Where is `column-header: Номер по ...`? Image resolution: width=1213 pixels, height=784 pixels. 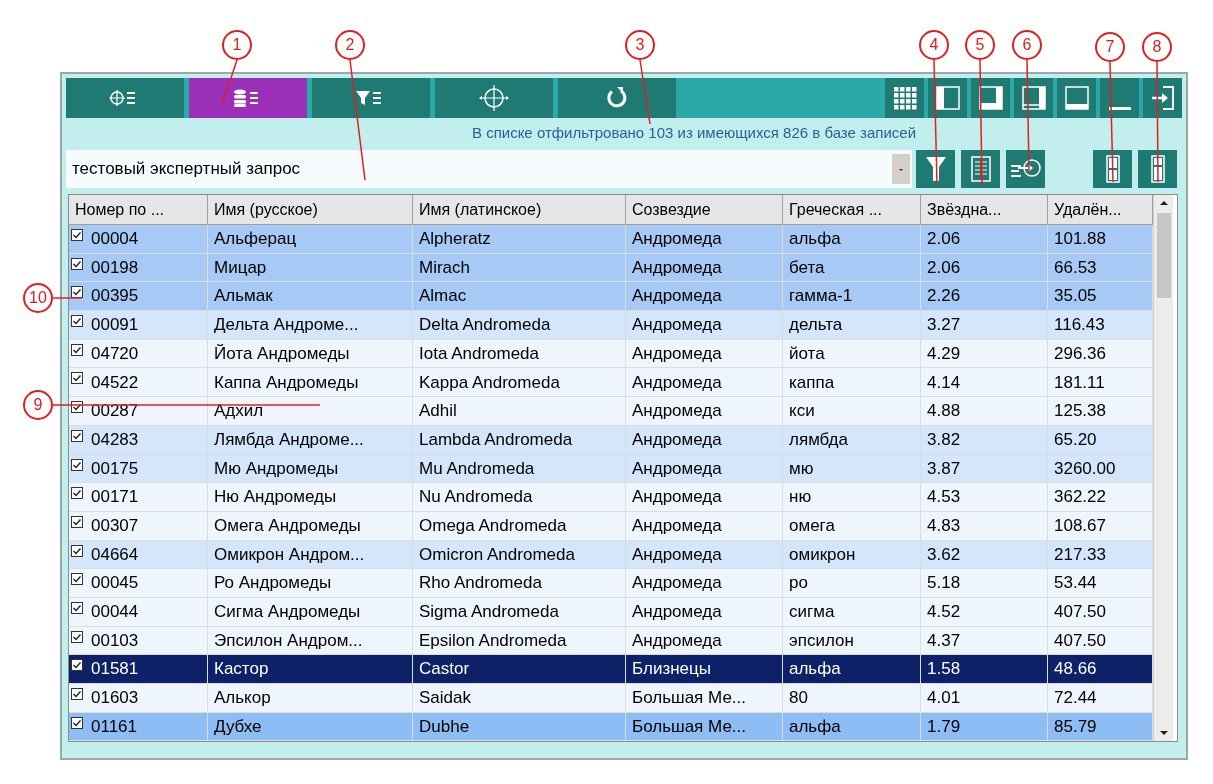
column-header: Номер по ... is located at coordinates (138, 209).